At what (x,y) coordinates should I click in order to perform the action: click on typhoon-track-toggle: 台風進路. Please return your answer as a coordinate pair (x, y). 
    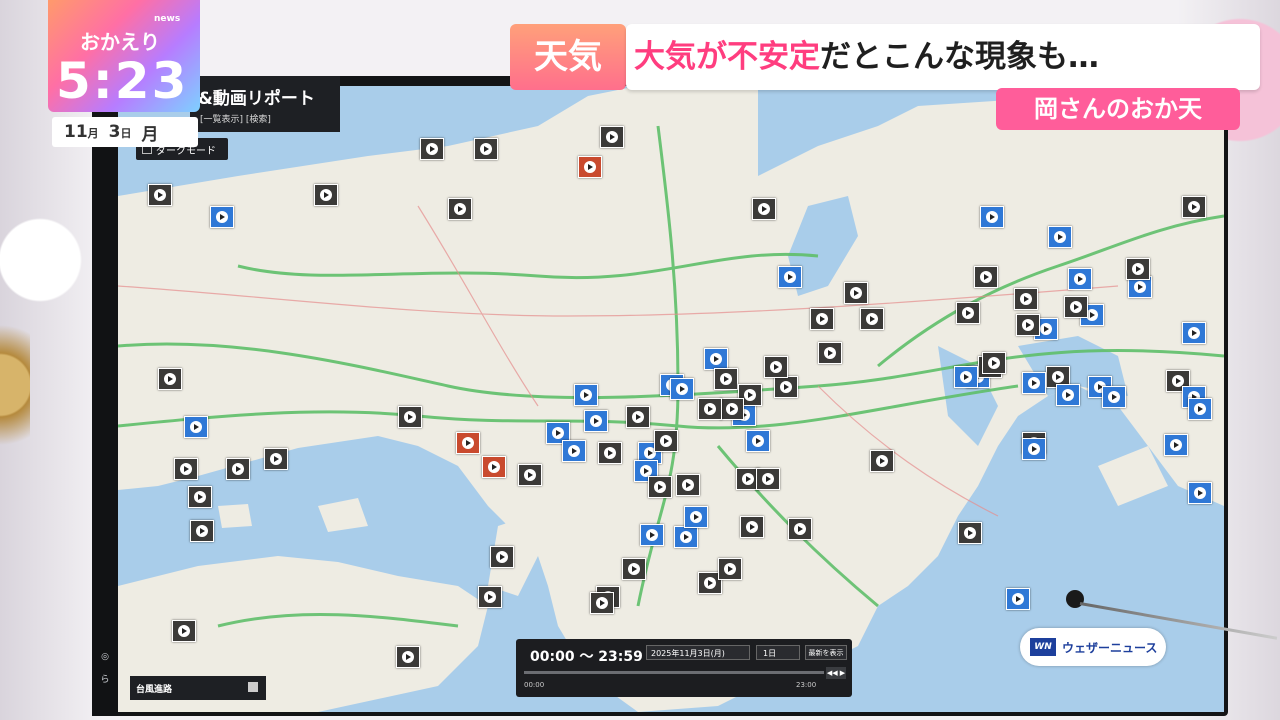
    Looking at the image, I should click on (198, 688).